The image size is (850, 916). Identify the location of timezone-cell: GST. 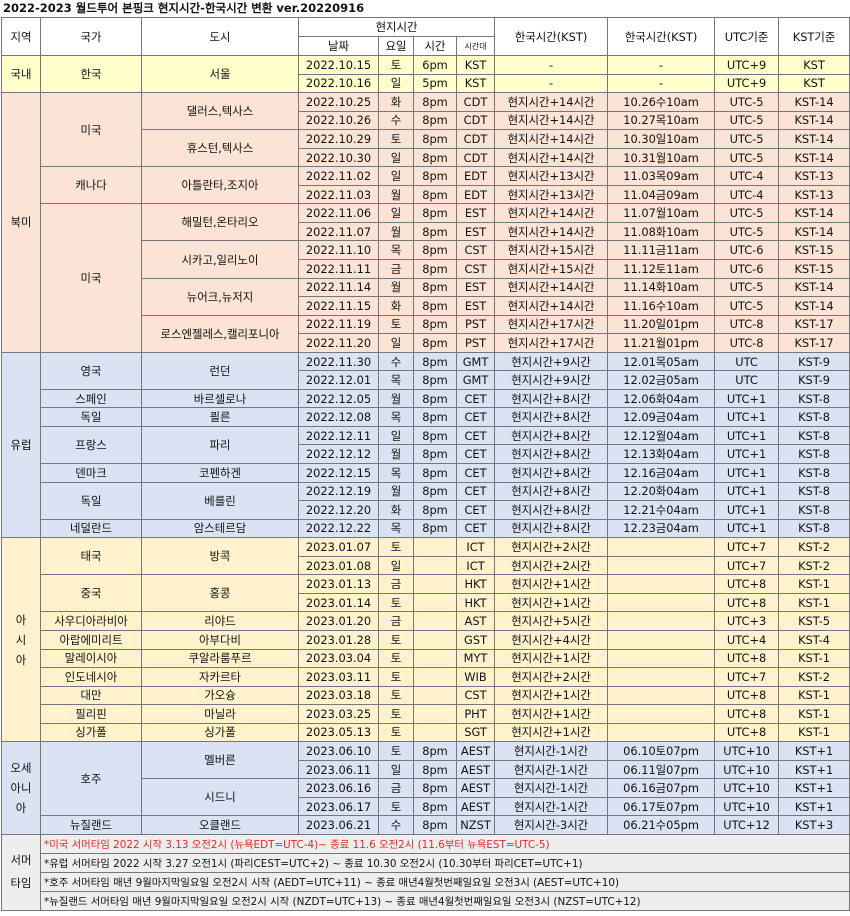
(475, 639).